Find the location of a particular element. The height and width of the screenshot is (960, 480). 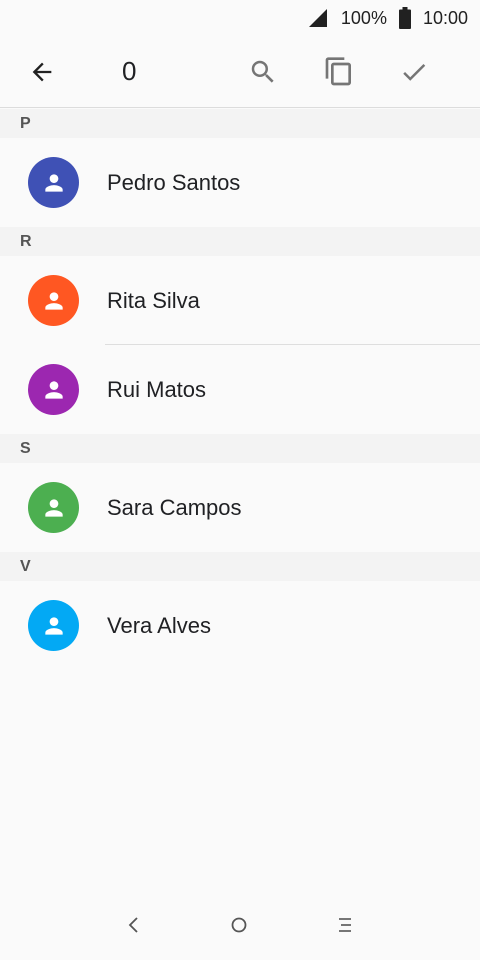

contact-item: Vera Alves is located at coordinates (240, 625).